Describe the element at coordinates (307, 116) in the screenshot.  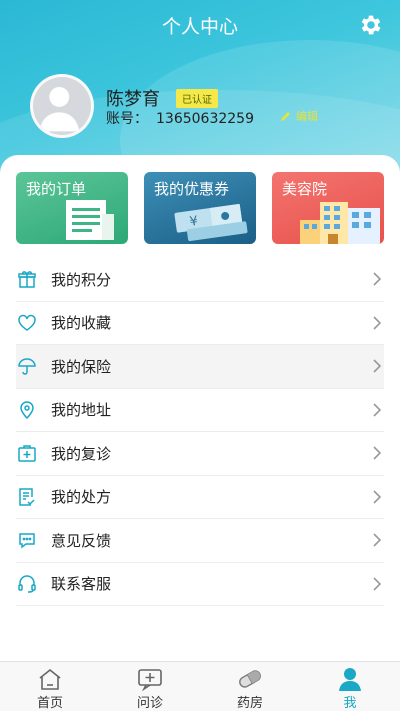
I see `edit-label: 编辑` at that location.